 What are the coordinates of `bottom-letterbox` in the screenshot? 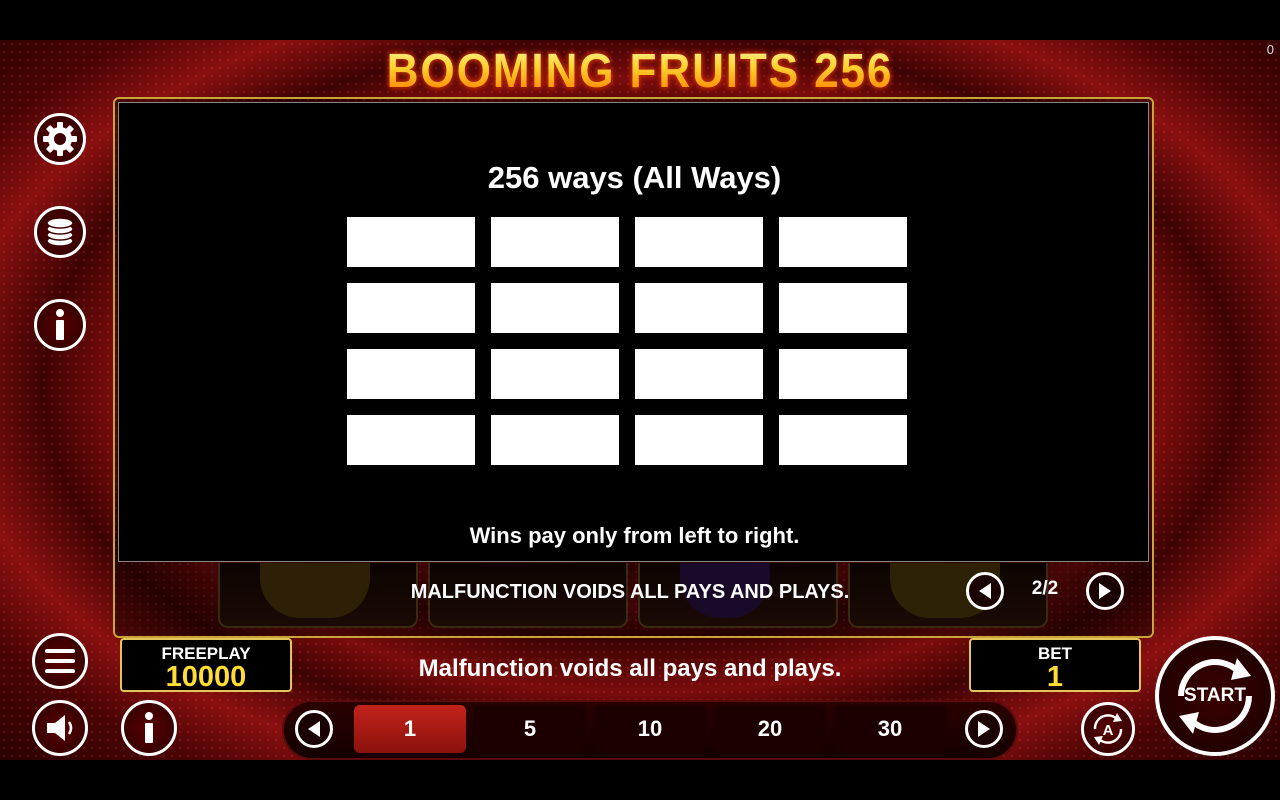 It's located at (640, 780).